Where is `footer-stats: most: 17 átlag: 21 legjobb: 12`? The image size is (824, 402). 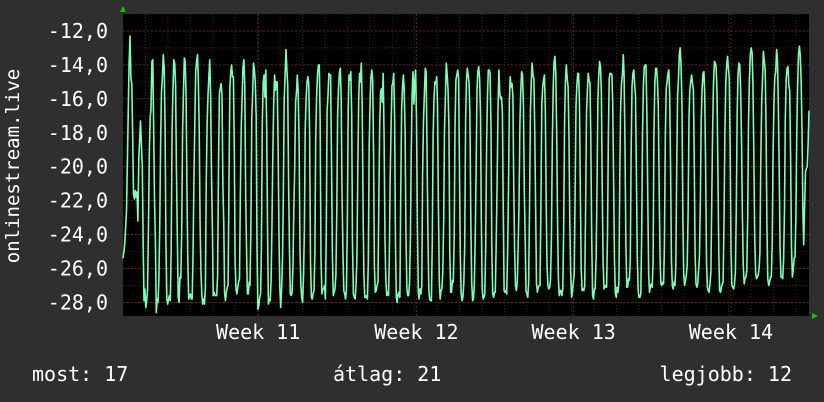 footer-stats: most: 17 átlag: 21 legjobb: 12 is located at coordinates (412, 376).